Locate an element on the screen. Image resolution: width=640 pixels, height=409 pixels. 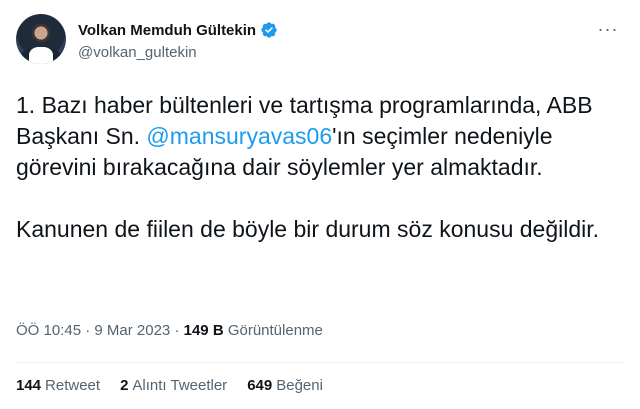
tweet-time: ÖÖ 10:45 is located at coordinates (48, 330).